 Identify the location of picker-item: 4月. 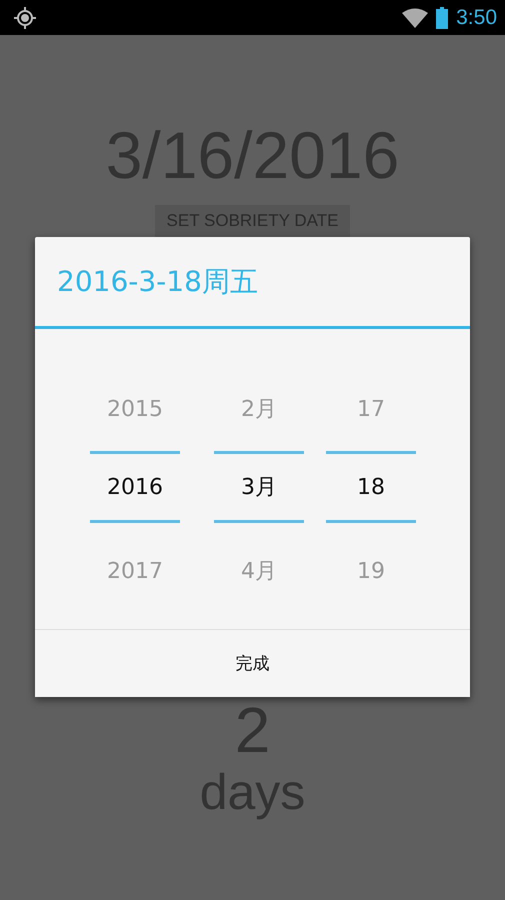
(259, 571).